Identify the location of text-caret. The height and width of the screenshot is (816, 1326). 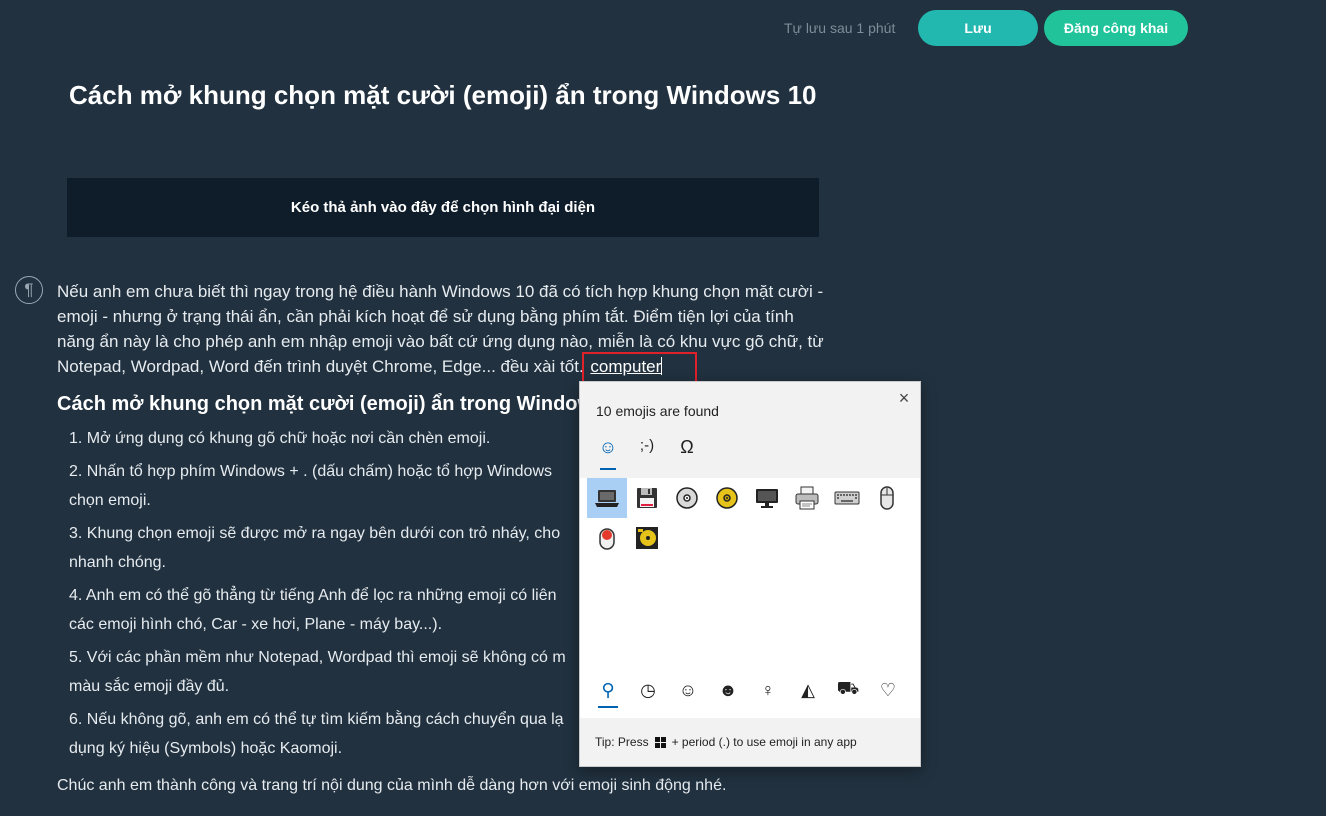
(662, 366).